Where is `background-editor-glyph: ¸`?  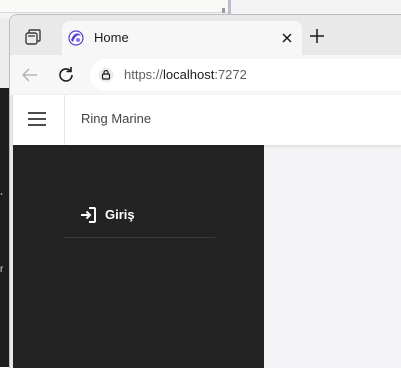
background-editor-glyph: ¸ is located at coordinates (2, 190).